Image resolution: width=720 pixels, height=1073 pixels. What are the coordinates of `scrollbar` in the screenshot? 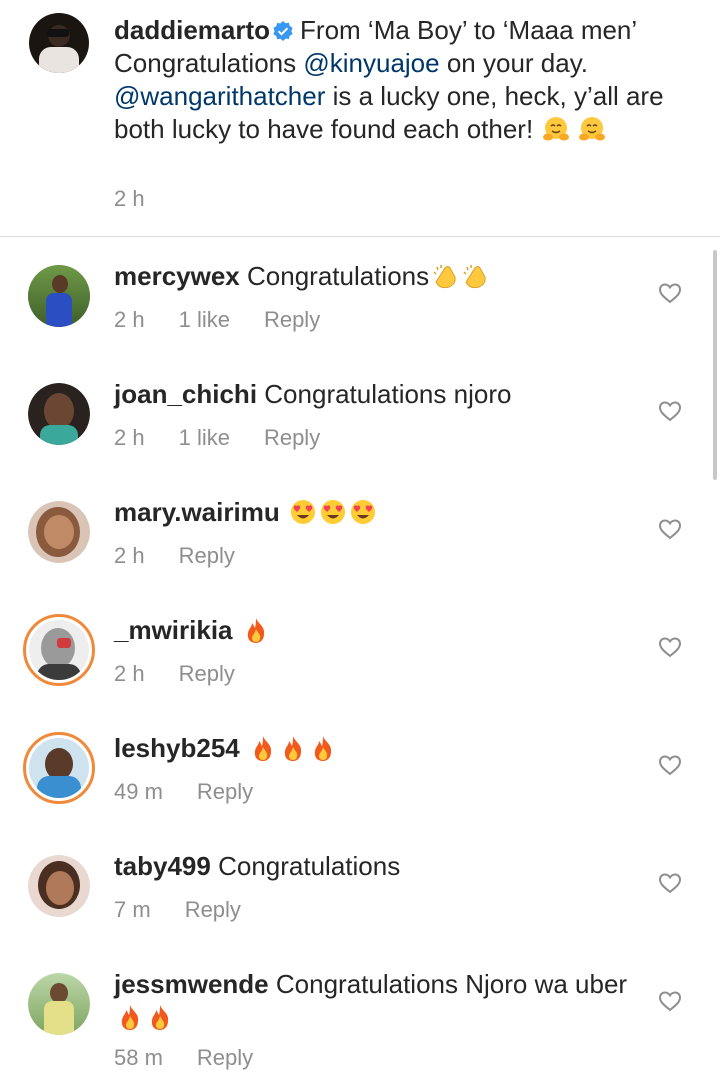 It's located at (715, 365).